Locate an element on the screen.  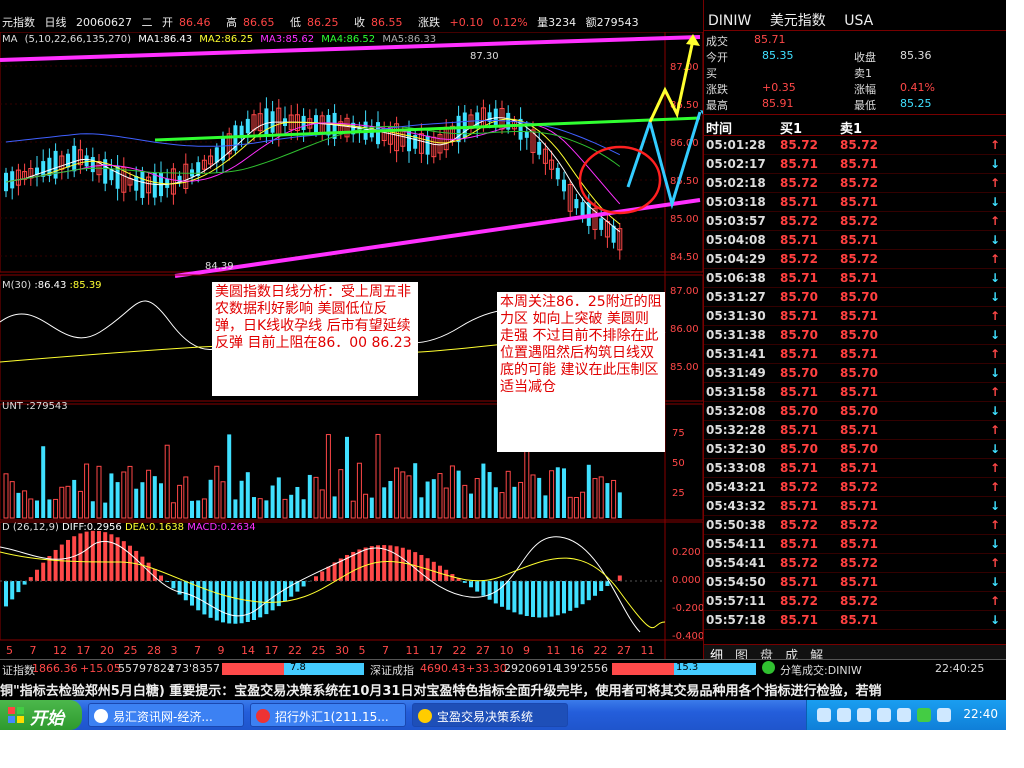
change-label: 涨跌 is located at coordinates (717, 89).